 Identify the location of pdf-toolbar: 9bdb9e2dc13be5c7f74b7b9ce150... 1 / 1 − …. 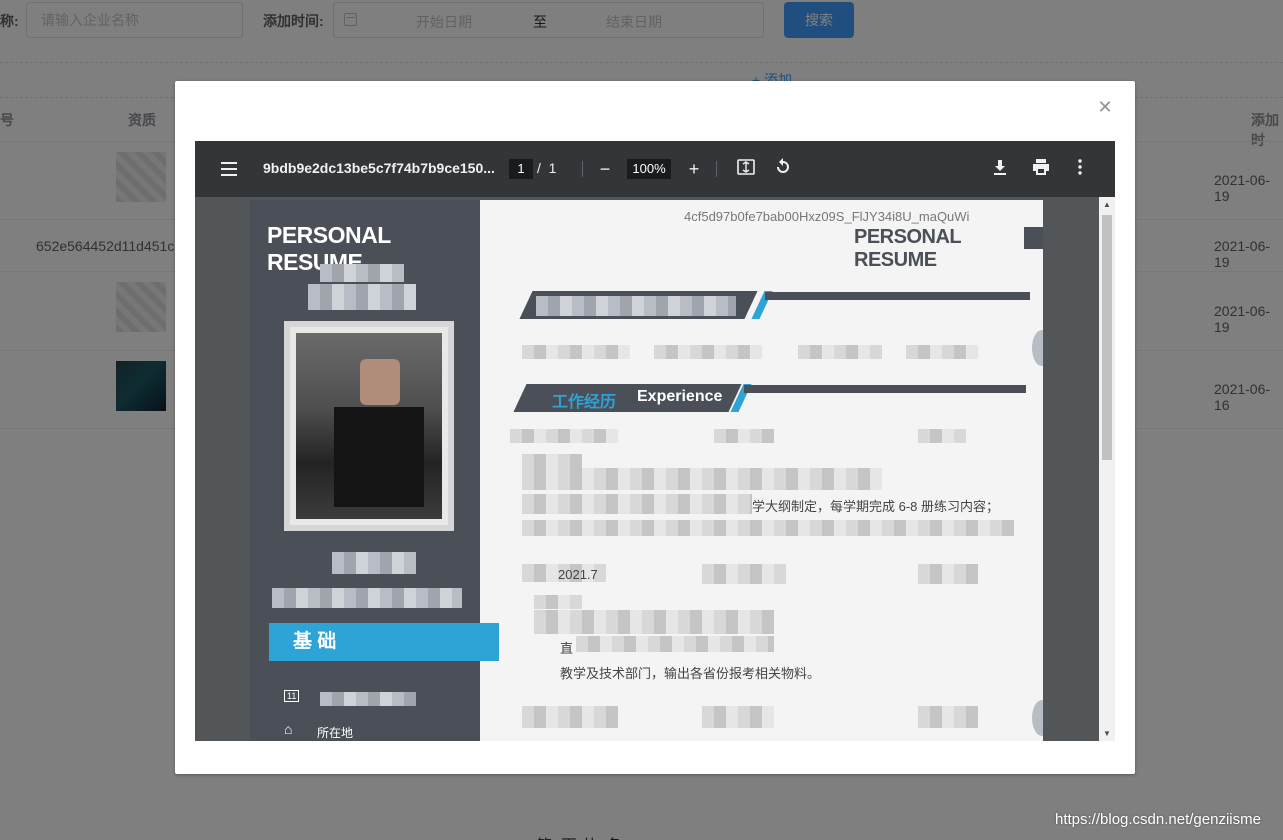
(655, 169).